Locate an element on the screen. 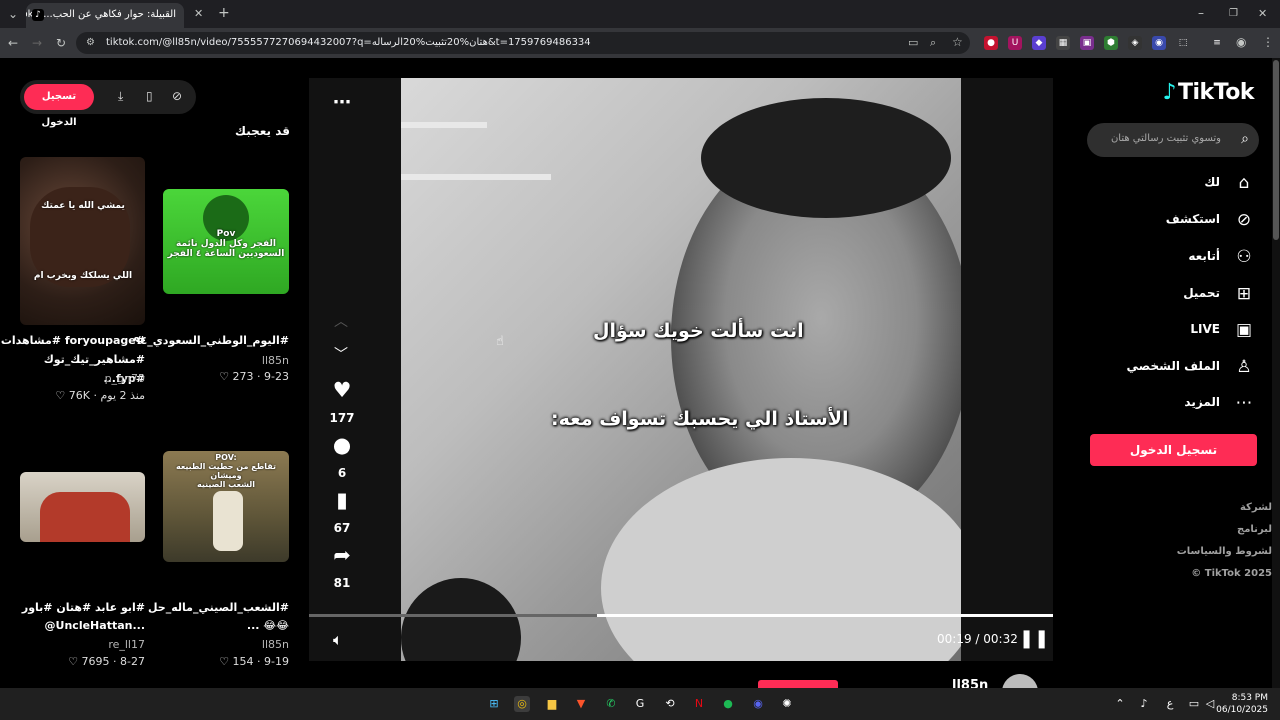 The width and height of the screenshot is (1280, 720). nav-following: أتابعه is located at coordinates (1204, 256).